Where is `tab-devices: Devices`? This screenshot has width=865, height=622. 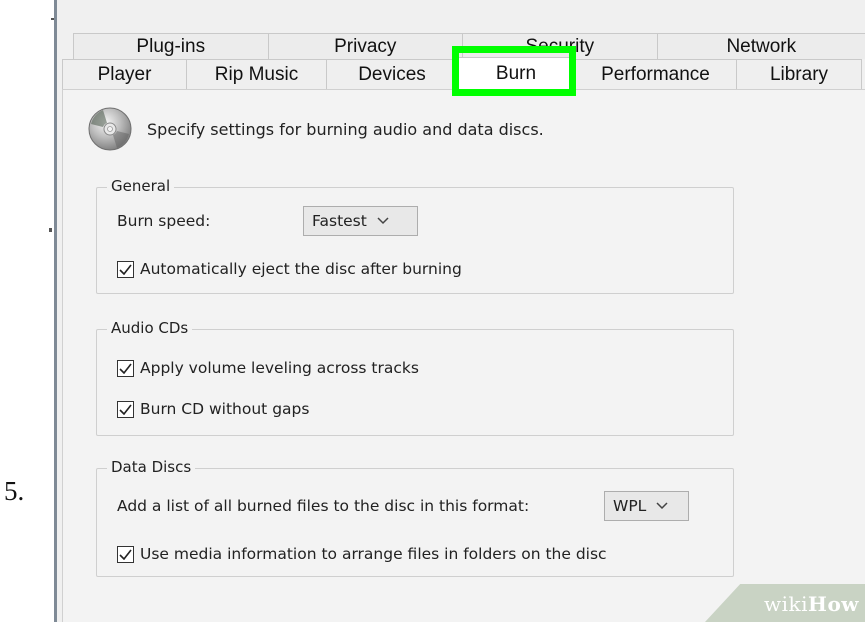
tab-devices: Devices is located at coordinates (392, 74).